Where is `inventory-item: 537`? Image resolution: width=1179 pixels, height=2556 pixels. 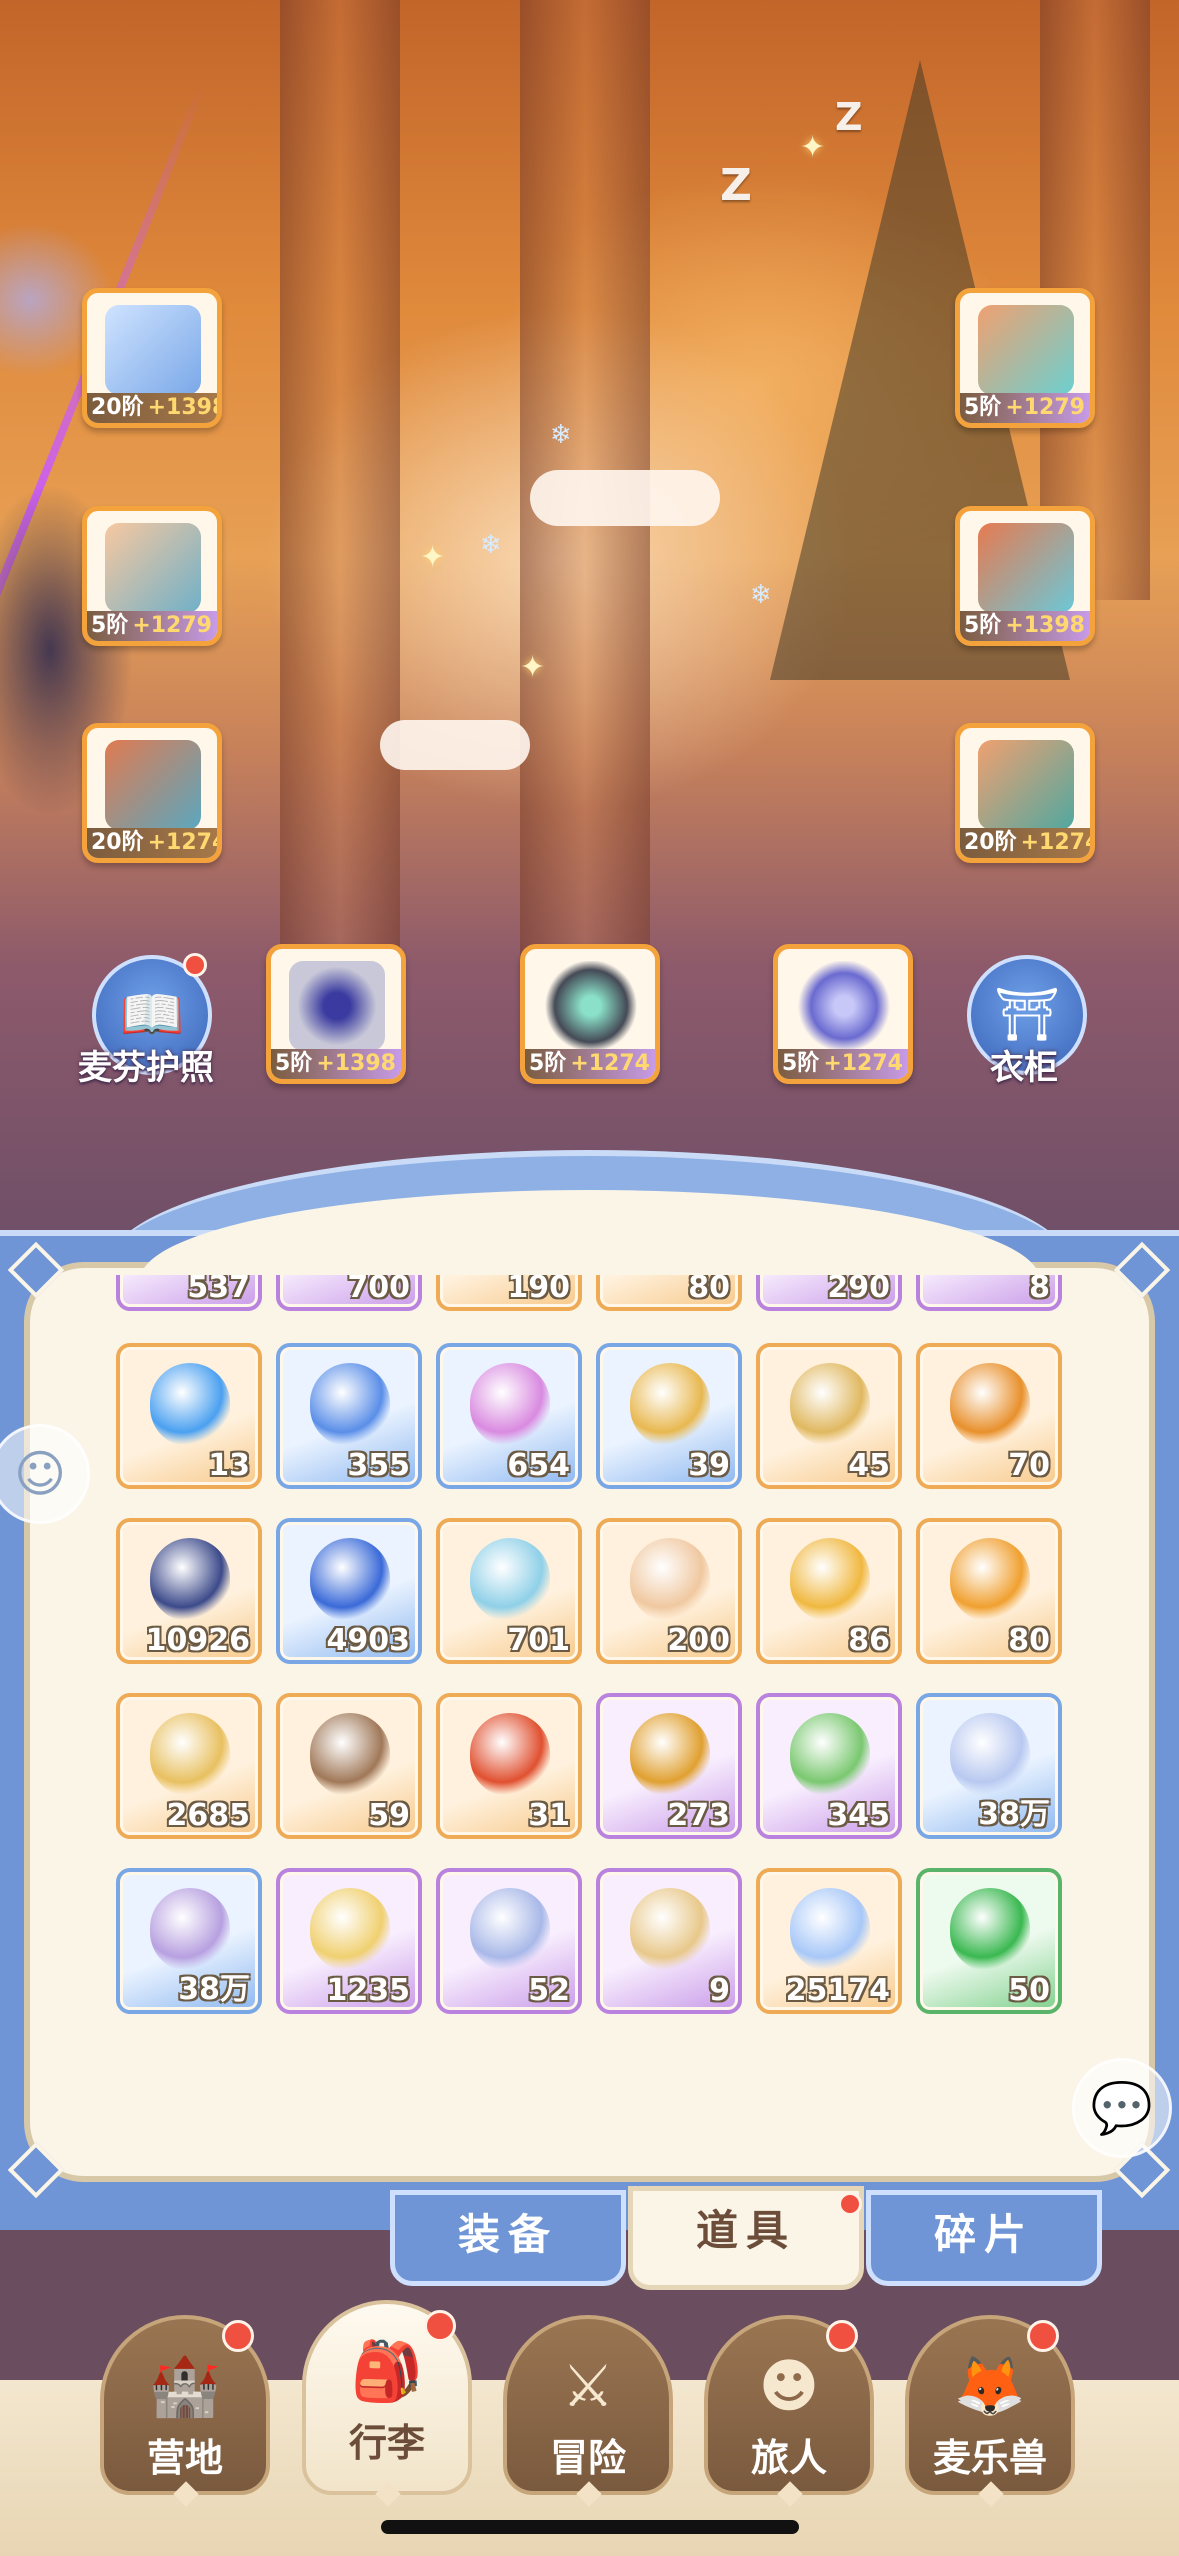
inventory-item: 537 is located at coordinates (189, 1293).